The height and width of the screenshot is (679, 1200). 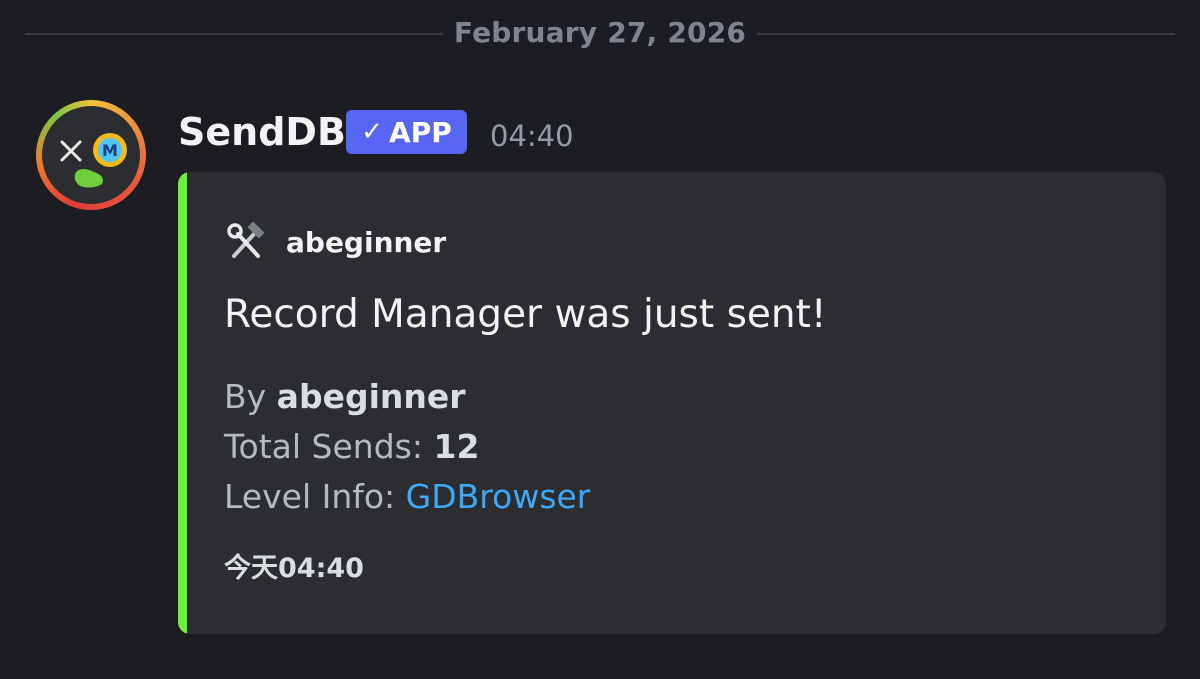 I want to click on date-divider: February 27, 2026, so click(x=600, y=35).